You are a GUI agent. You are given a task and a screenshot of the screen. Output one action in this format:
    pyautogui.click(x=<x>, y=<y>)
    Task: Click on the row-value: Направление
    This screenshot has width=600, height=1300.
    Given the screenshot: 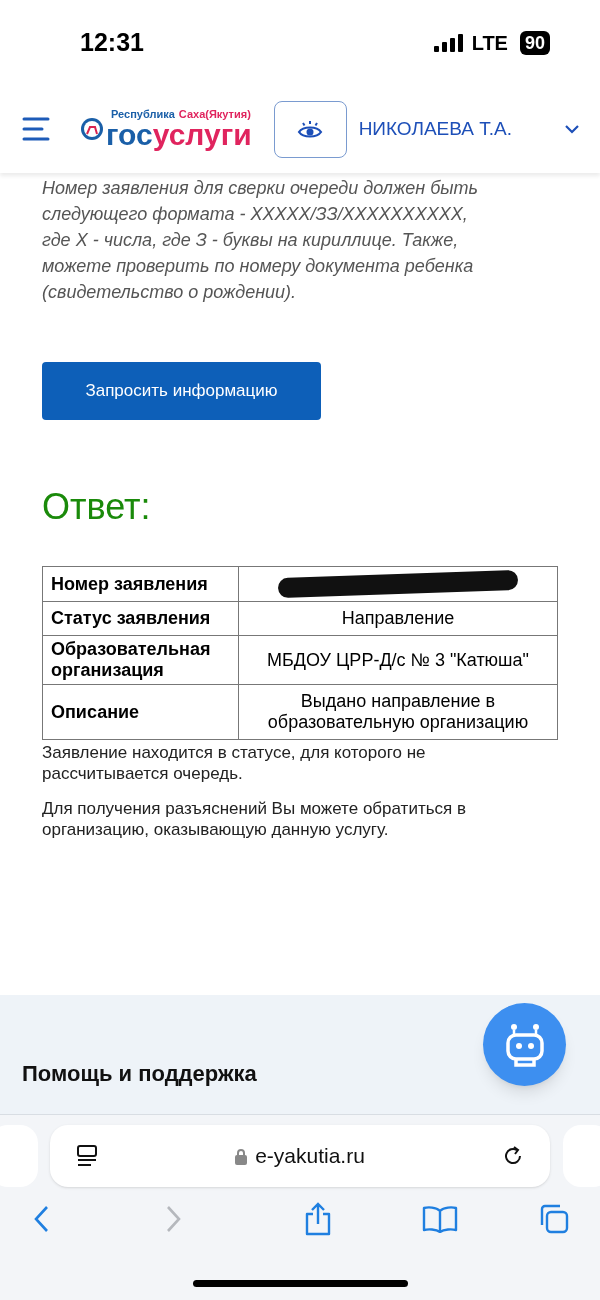 What is the action you would take?
    pyautogui.click(x=398, y=618)
    